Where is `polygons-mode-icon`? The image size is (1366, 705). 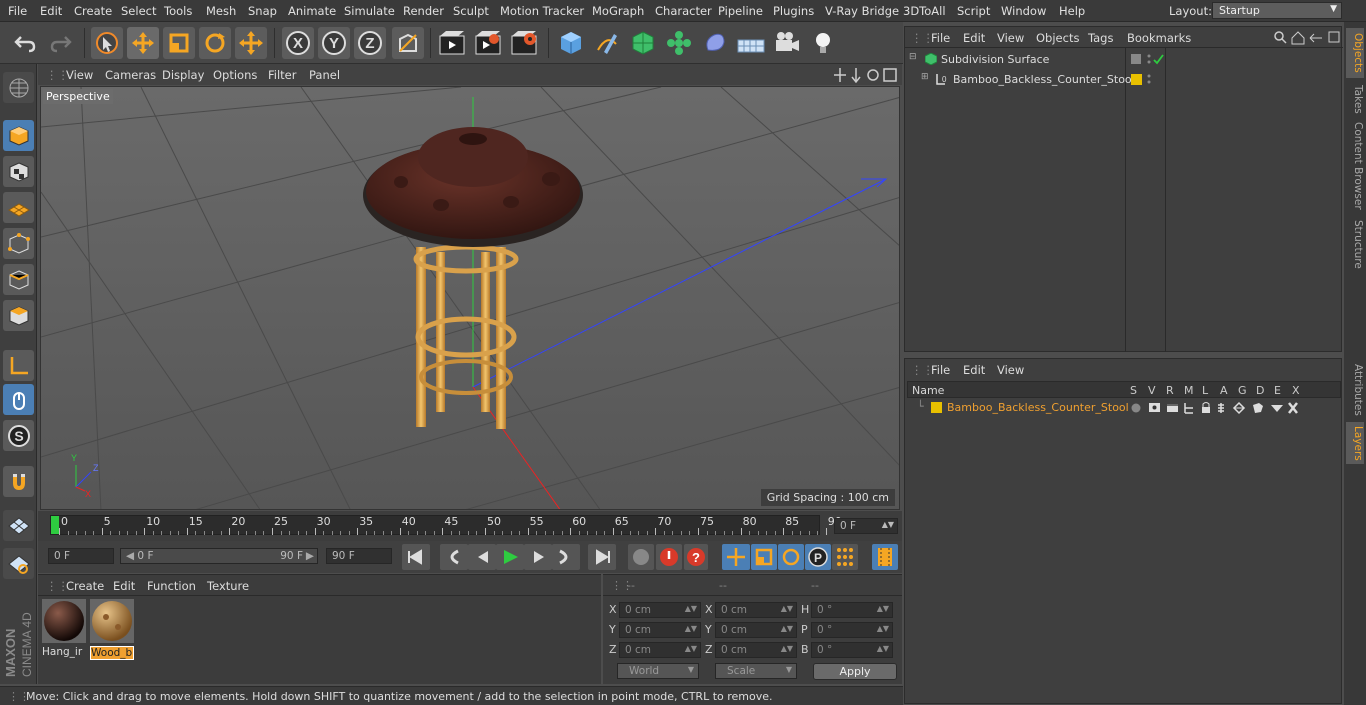
polygons-mode-icon is located at coordinates (18, 315).